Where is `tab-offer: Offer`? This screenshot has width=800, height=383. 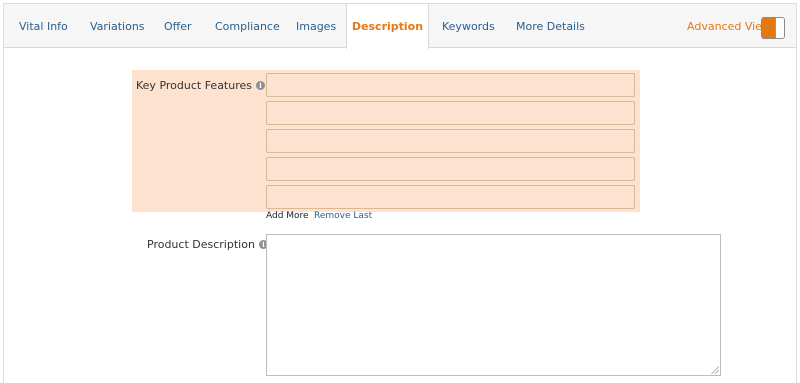 tab-offer: Offer is located at coordinates (178, 26).